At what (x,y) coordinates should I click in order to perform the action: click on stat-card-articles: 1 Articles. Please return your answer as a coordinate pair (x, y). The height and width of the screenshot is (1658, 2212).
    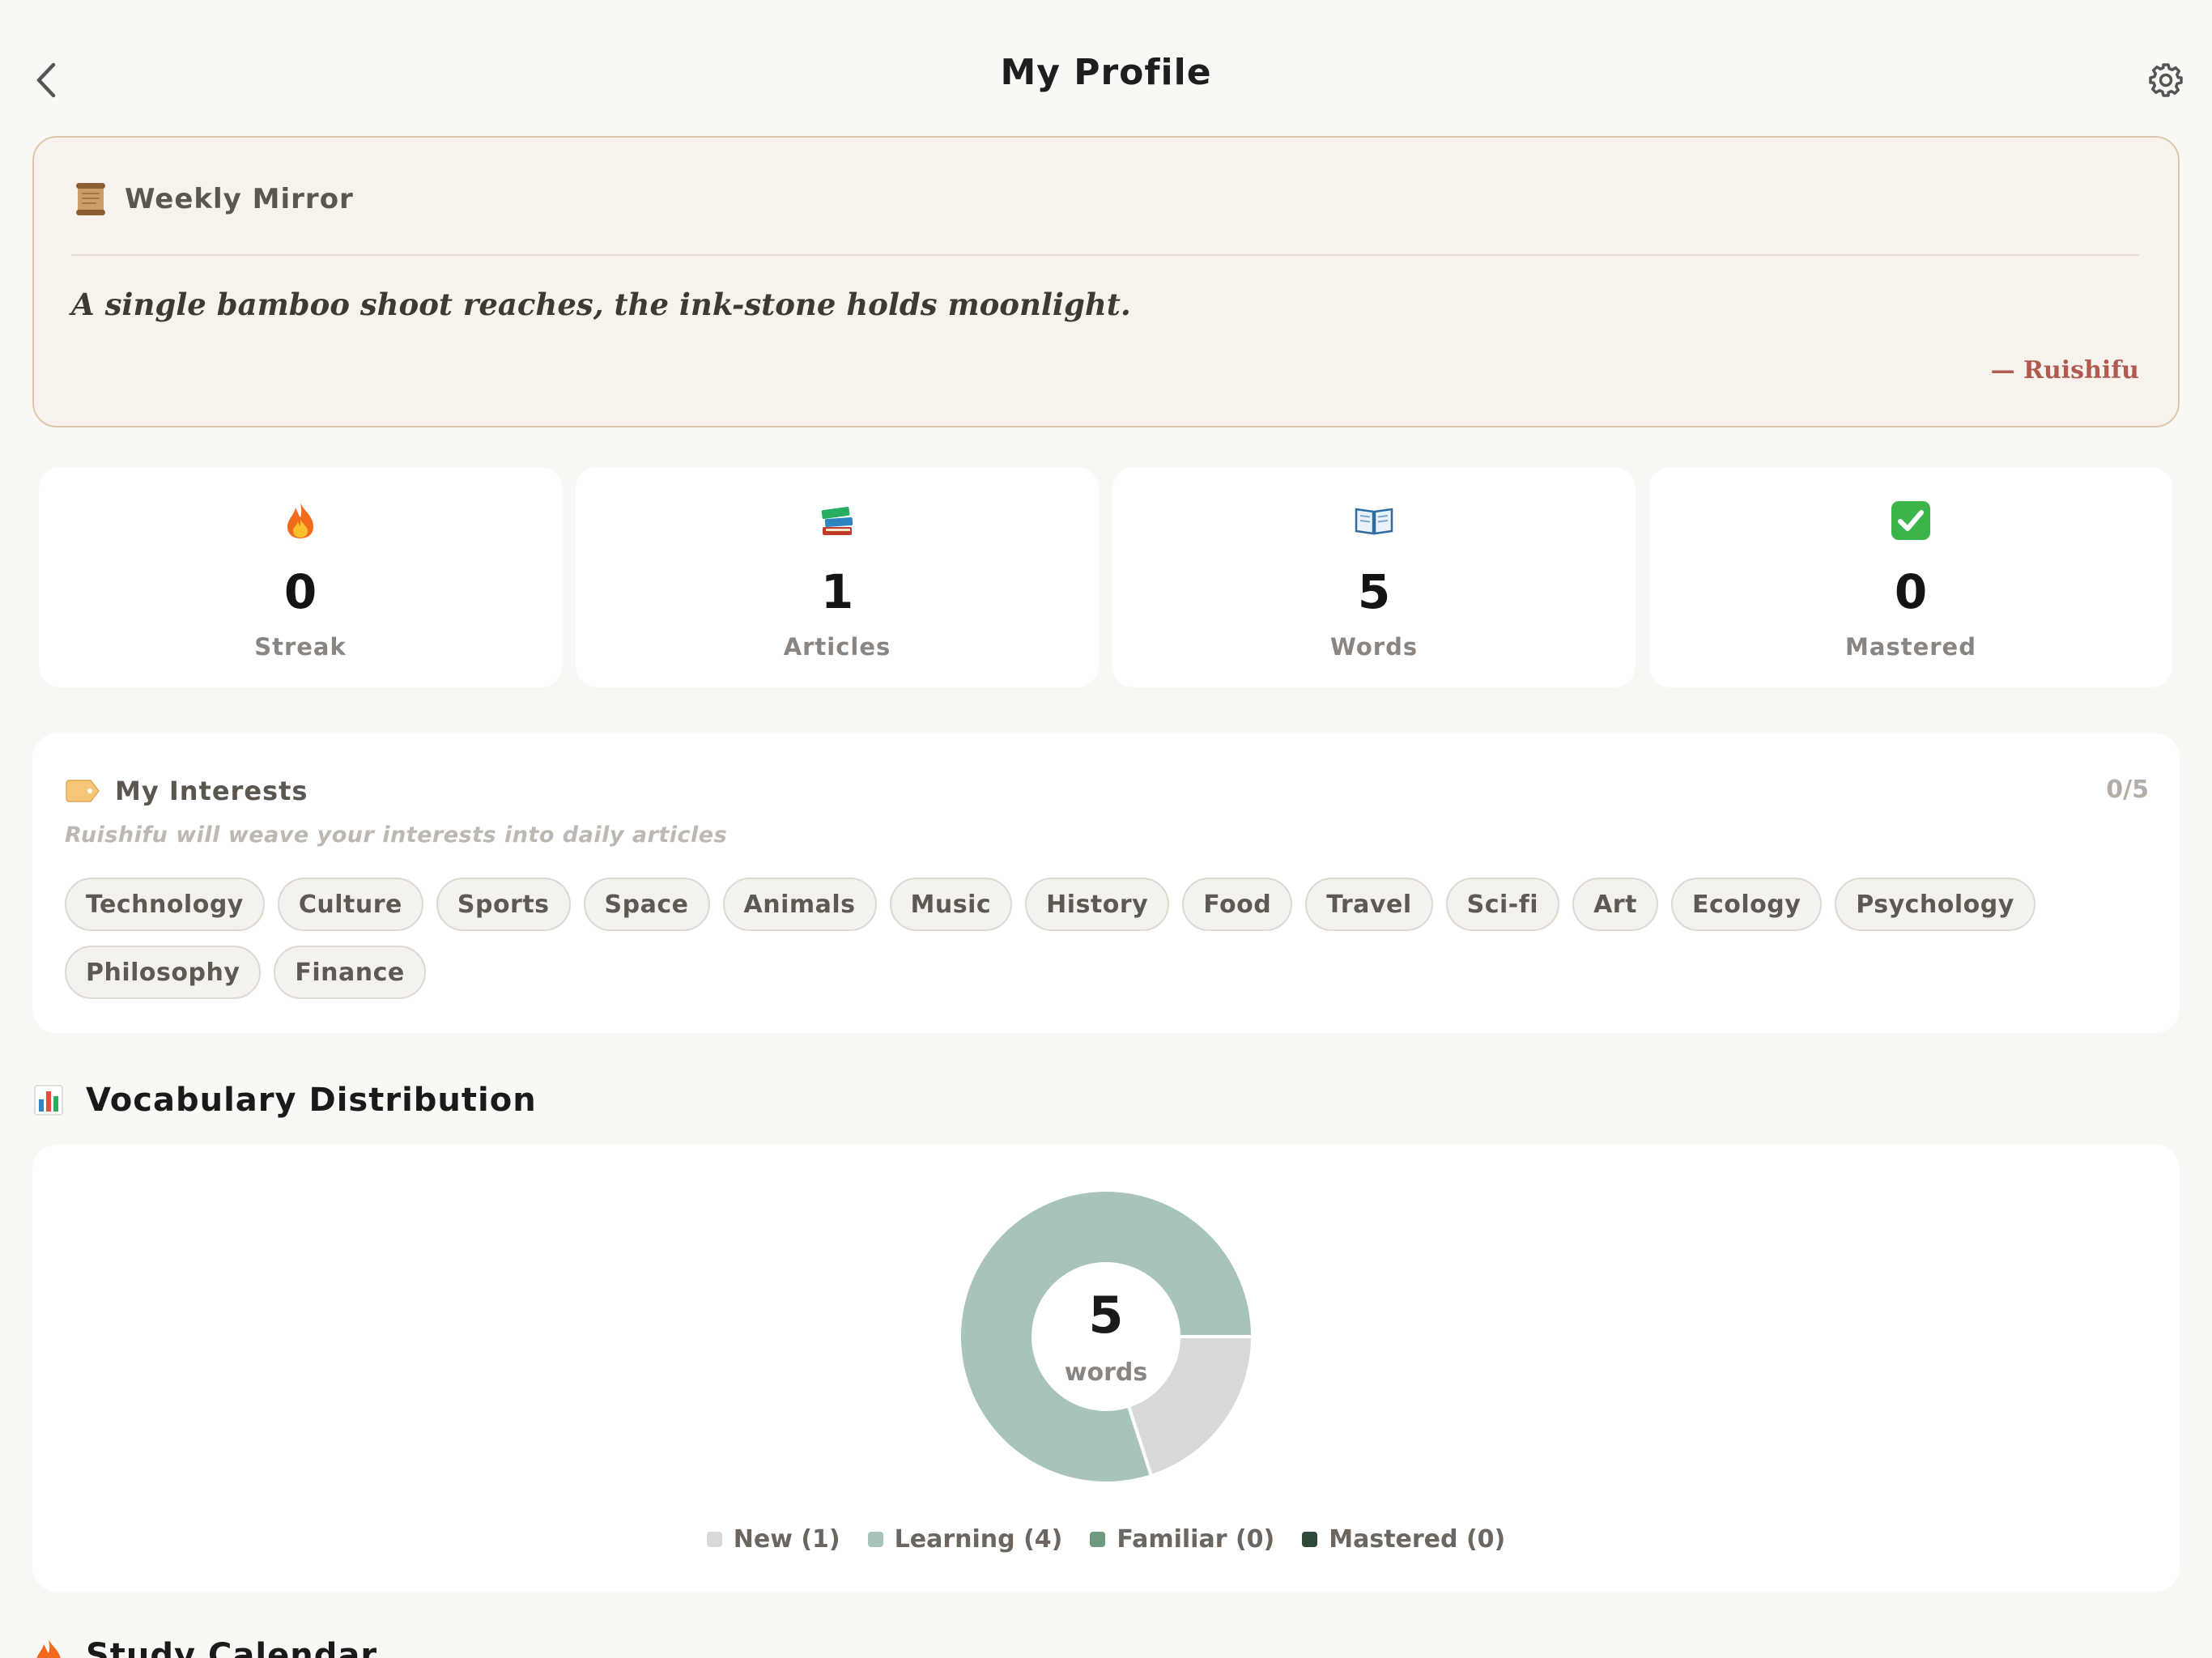
    Looking at the image, I should click on (837, 577).